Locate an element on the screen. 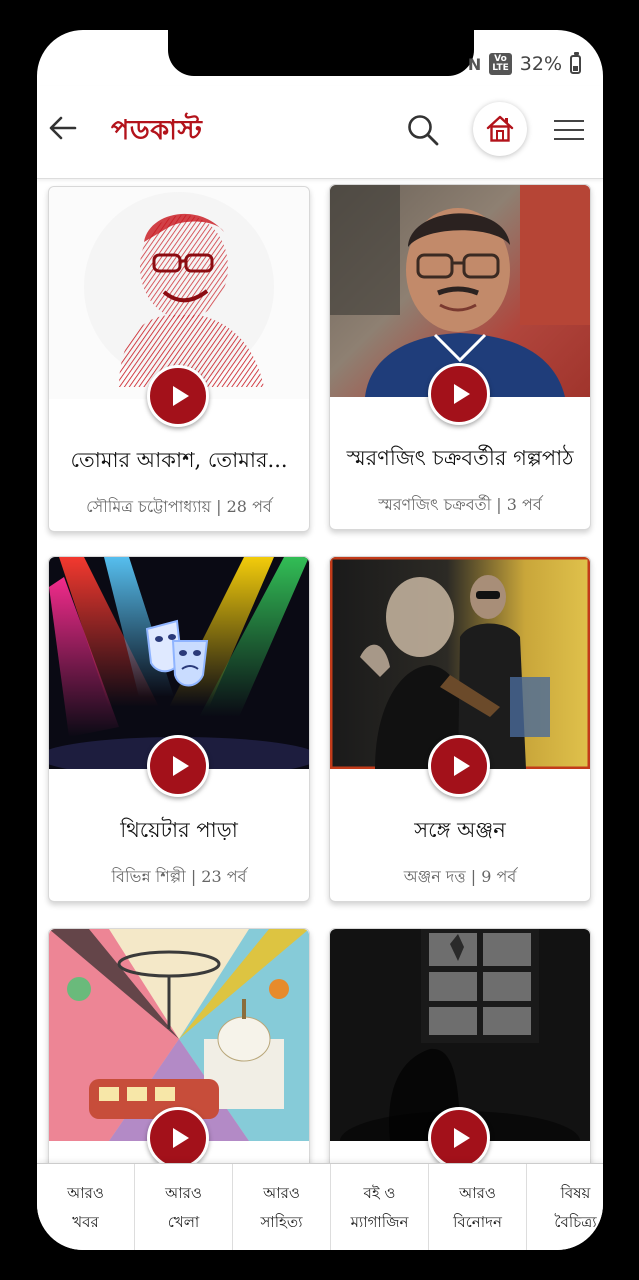 The image size is (639, 1280). back-arrow-icon is located at coordinates (63, 128).